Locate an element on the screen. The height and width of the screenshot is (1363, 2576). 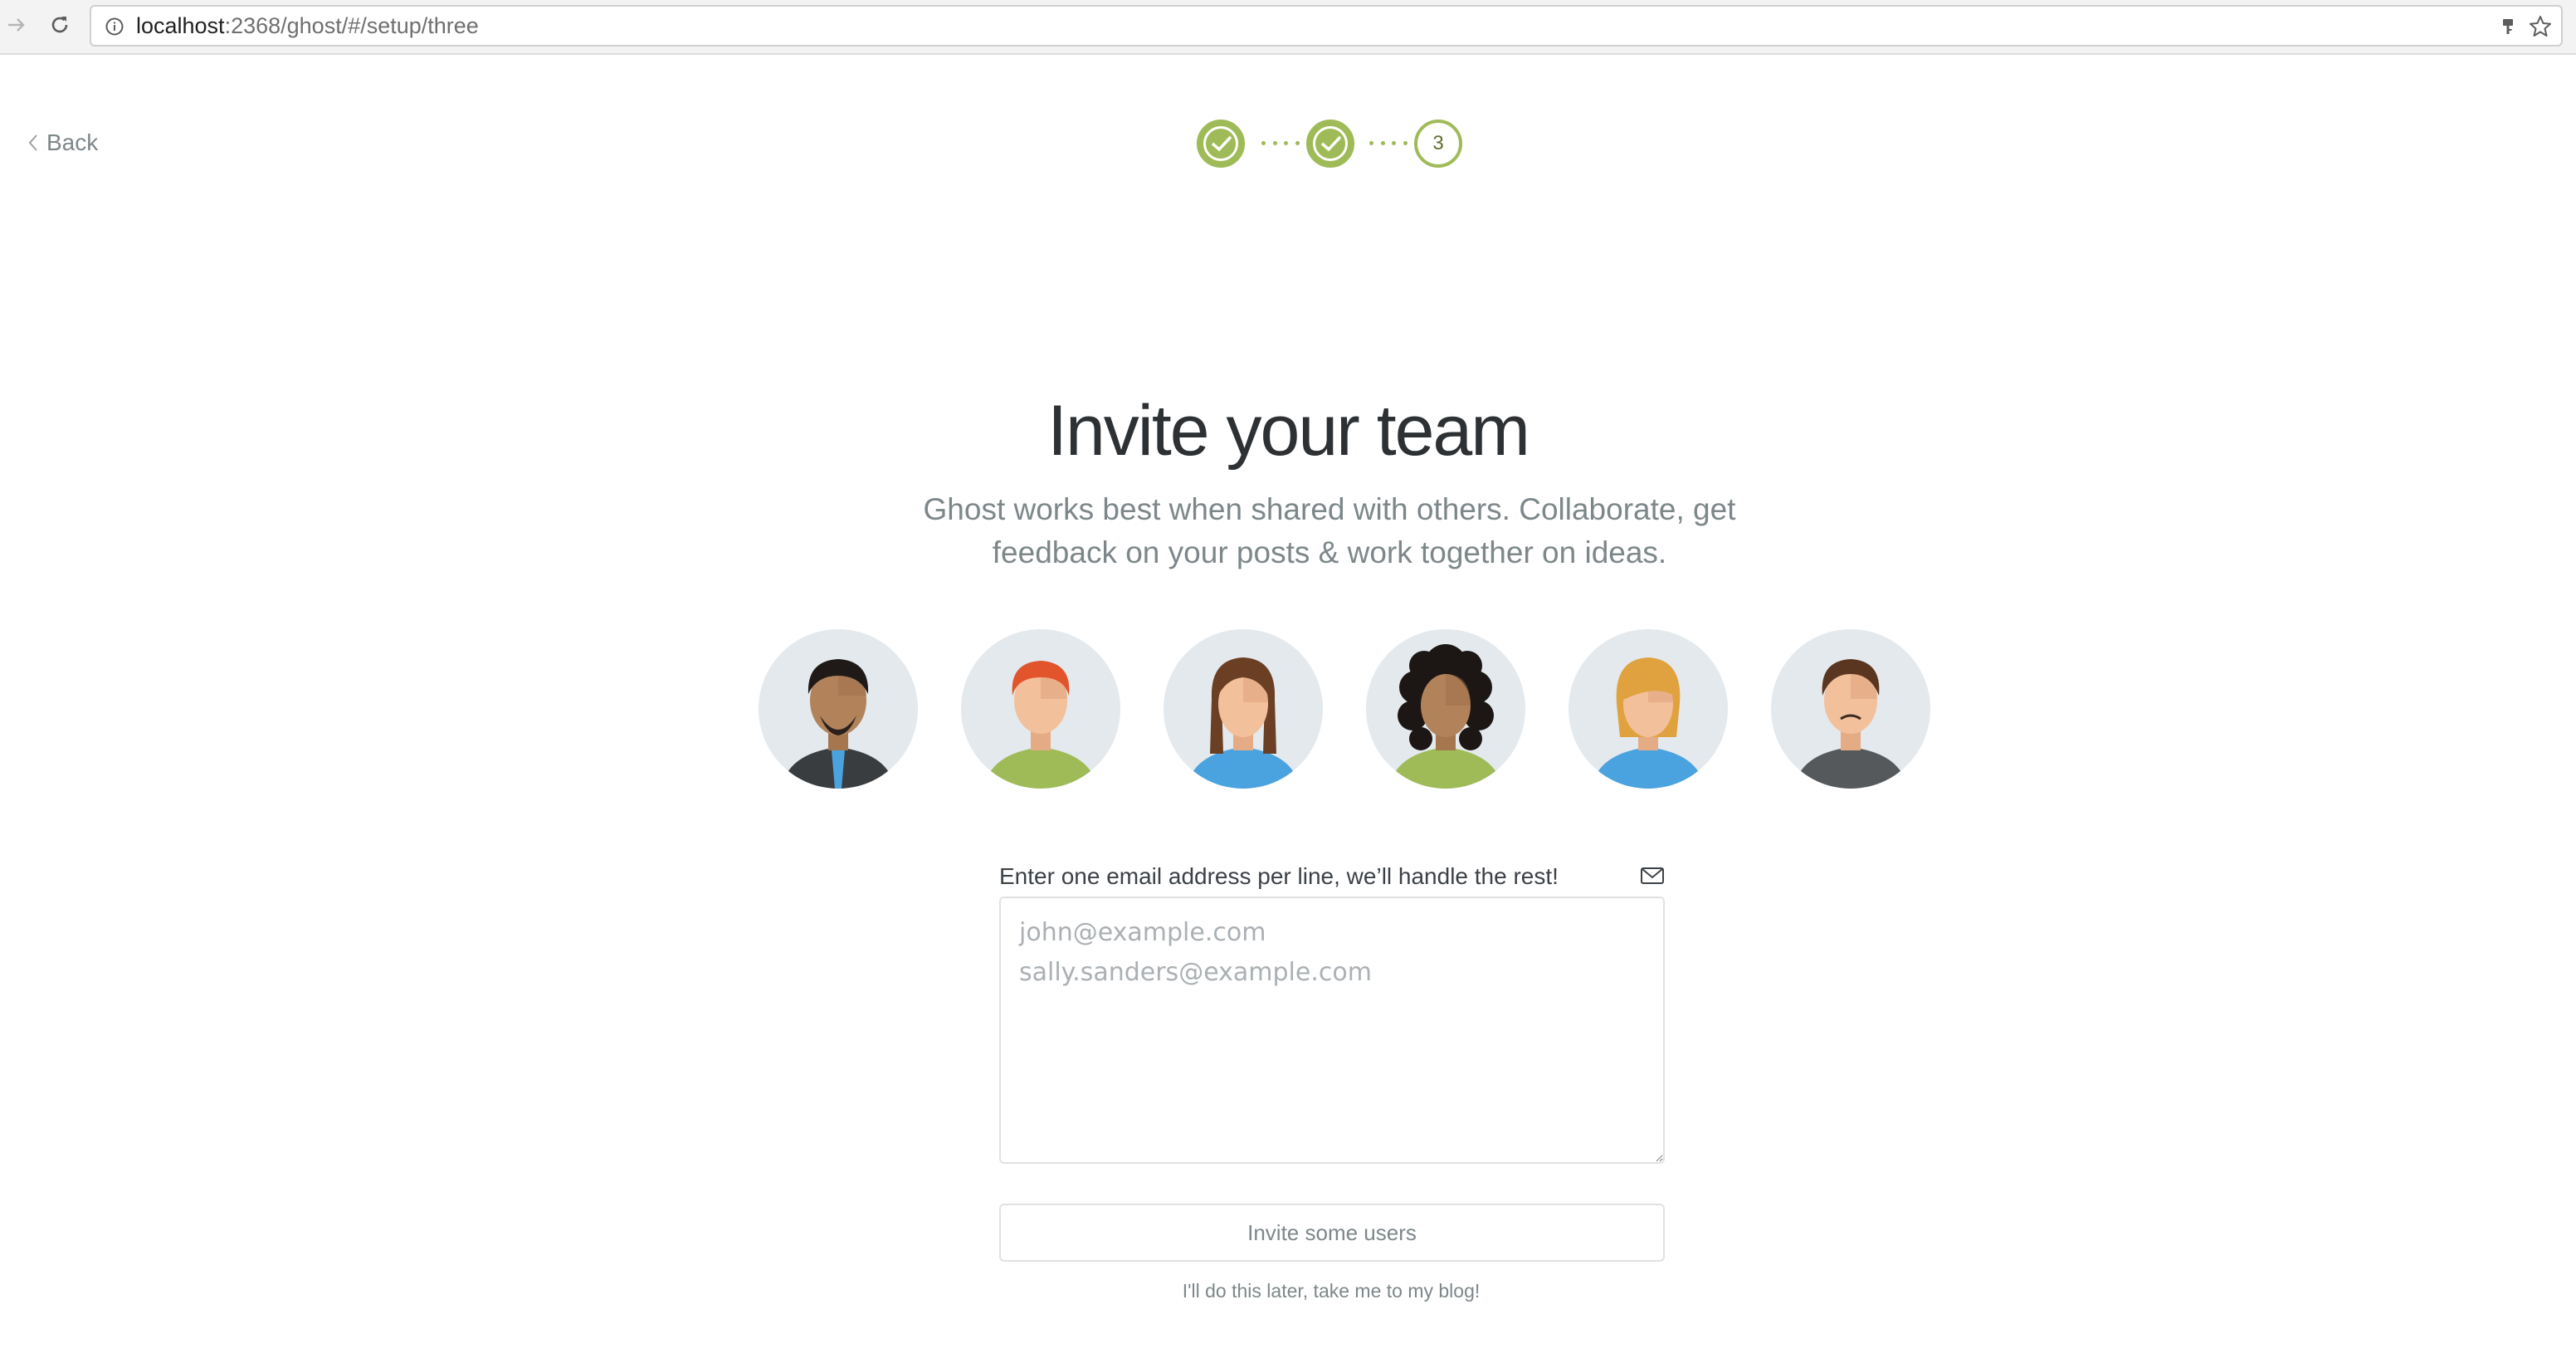
avatar-brown-hair-man is located at coordinates (1851, 709).